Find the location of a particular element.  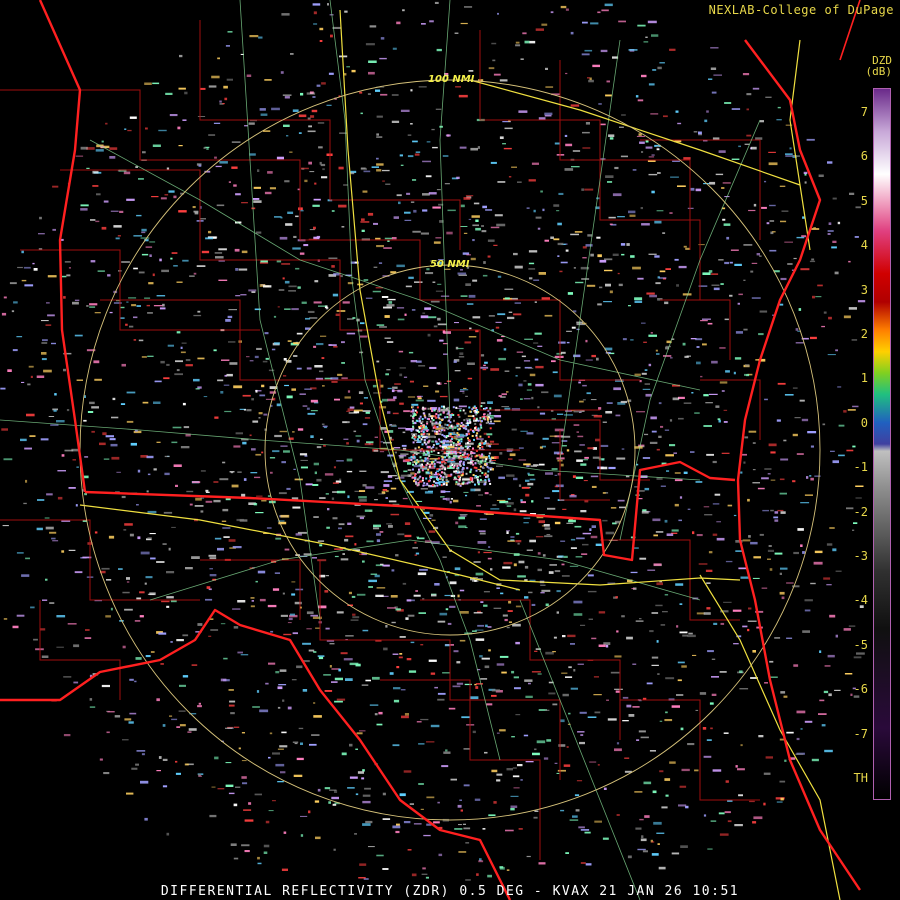

legend-header: DZD (dB) is located at coordinates (866, 66).